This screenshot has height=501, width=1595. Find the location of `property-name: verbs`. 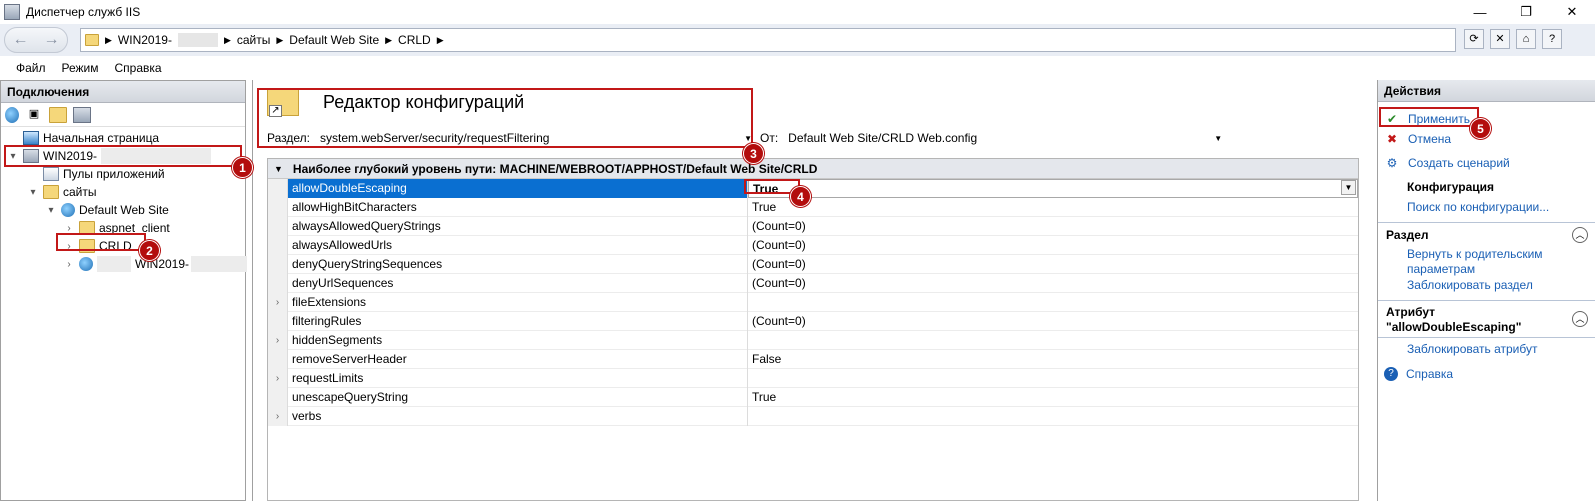

property-name: verbs is located at coordinates (518, 416).